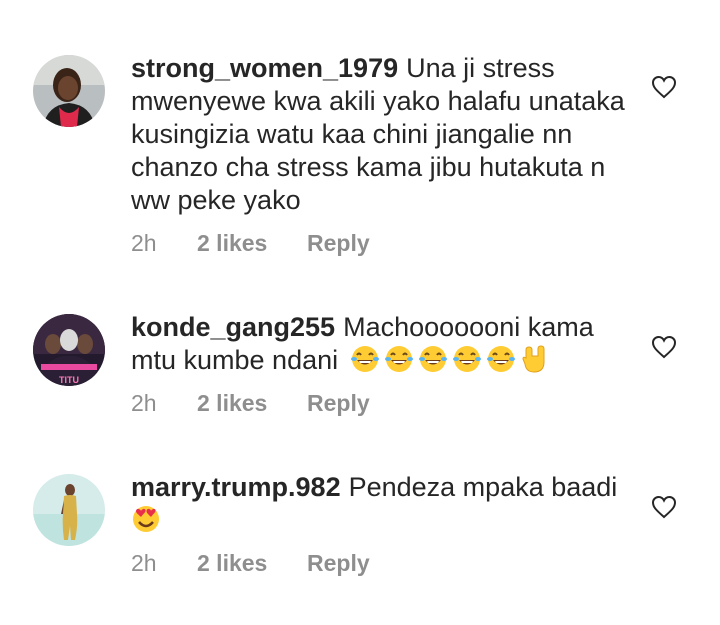  Describe the element at coordinates (483, 487) in the screenshot. I see `comment-text: Pendeza mpaka baadi` at that location.